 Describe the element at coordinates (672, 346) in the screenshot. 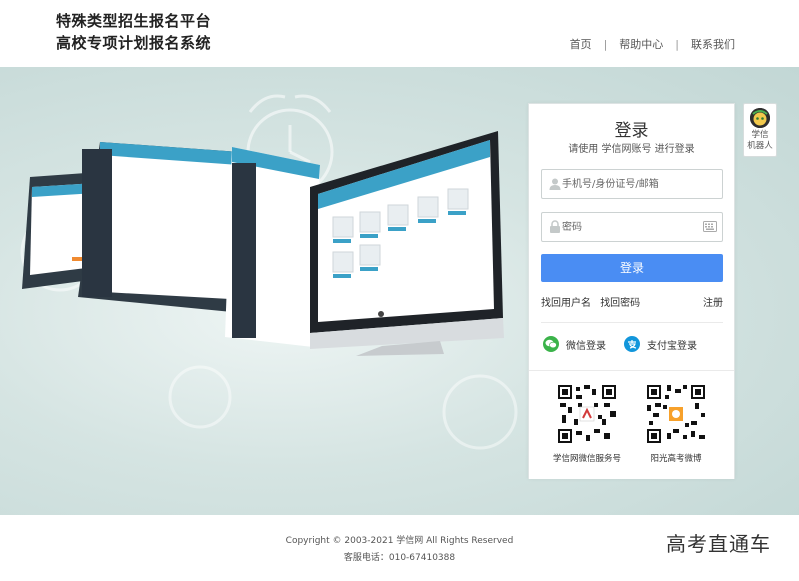

I see `alipay-login-label: 支付宝登录` at that location.